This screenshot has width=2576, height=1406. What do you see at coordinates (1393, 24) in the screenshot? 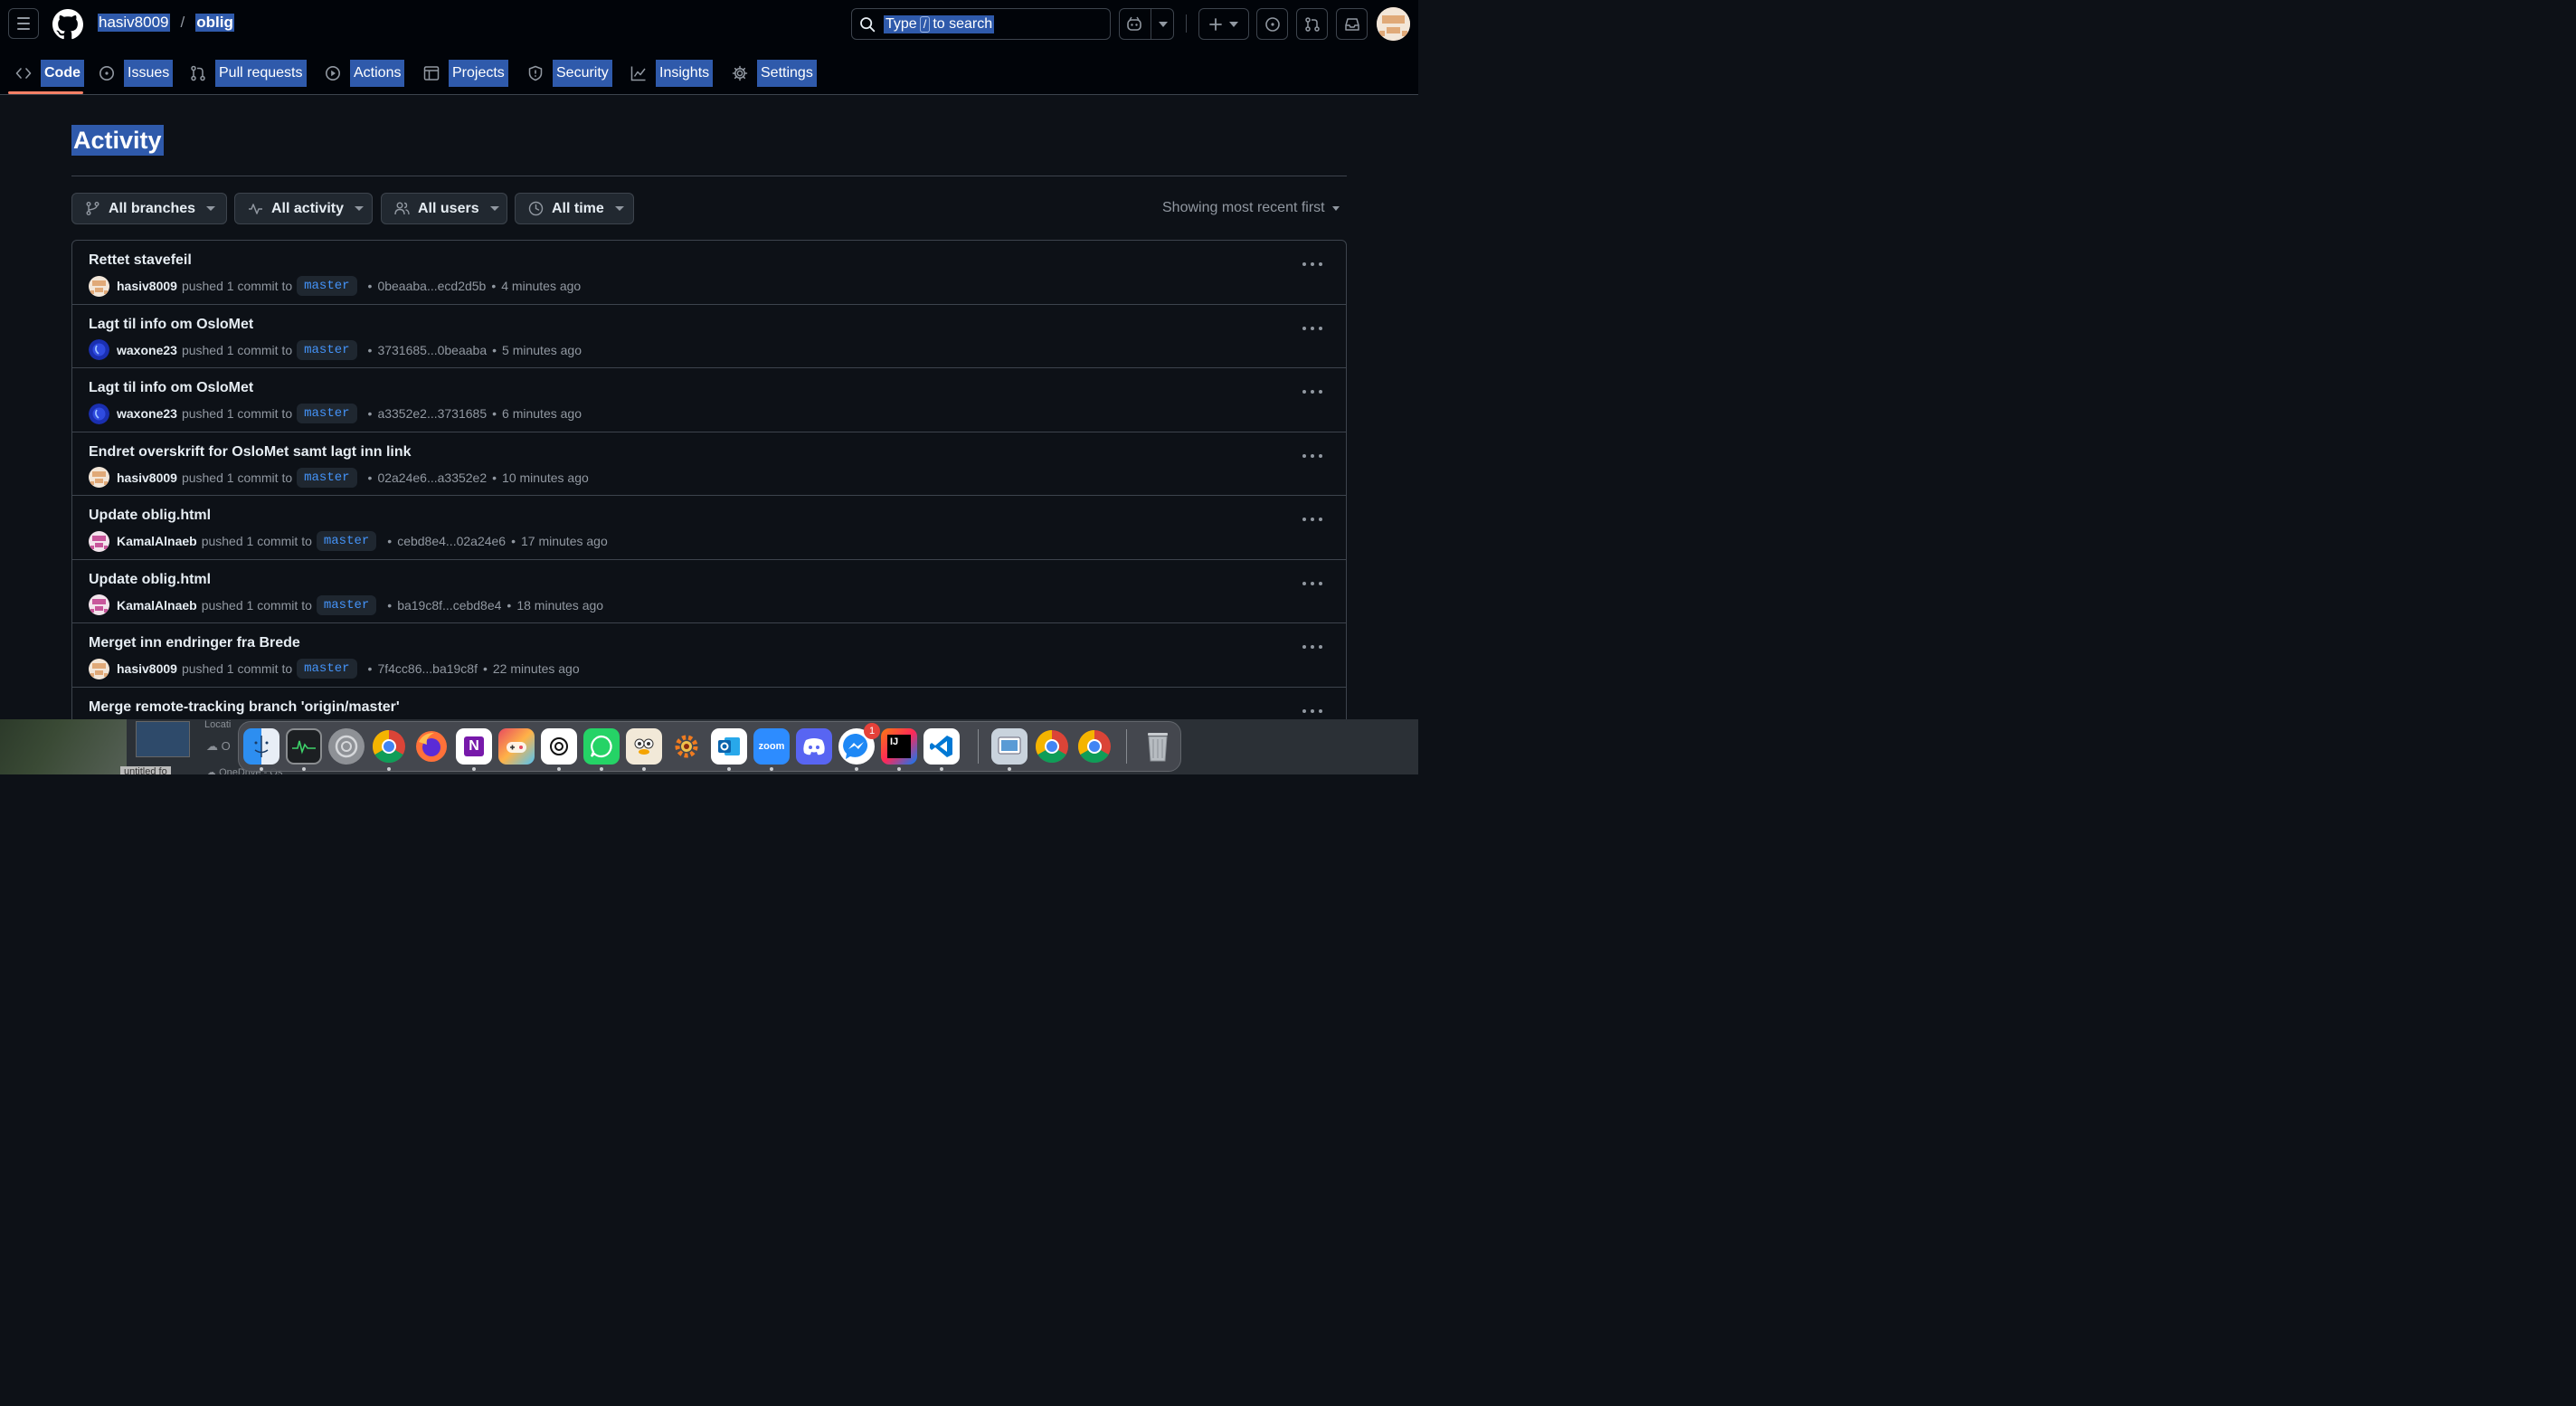
I see `user-avatar` at bounding box center [1393, 24].